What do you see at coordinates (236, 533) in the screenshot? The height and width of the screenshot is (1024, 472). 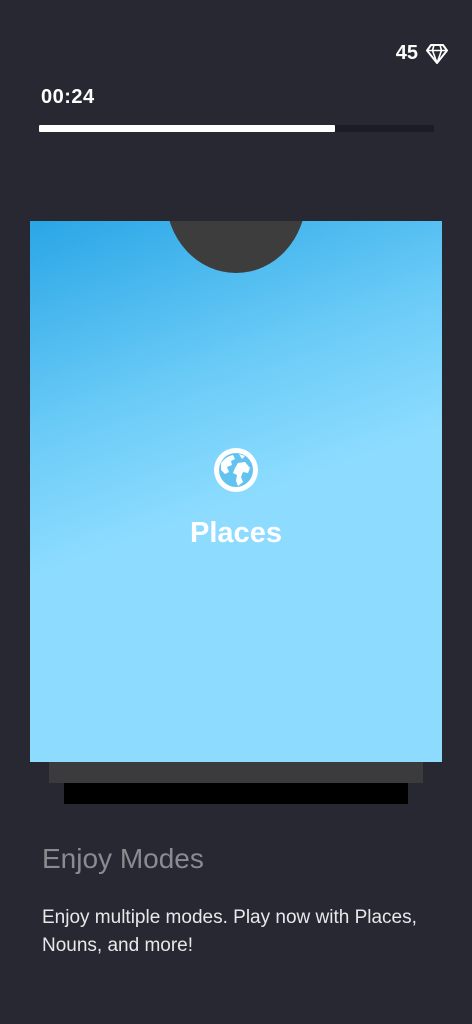 I see `card-title: Places` at bounding box center [236, 533].